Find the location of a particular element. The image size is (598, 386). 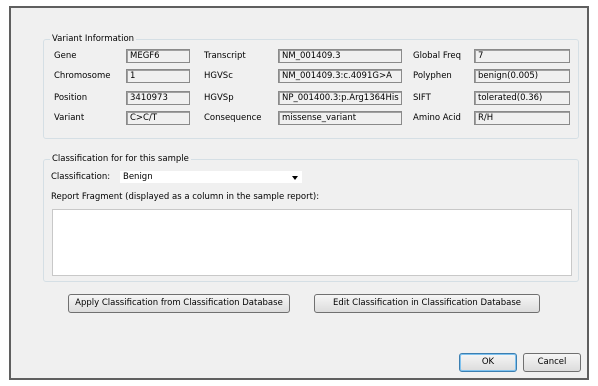

variant-information-title: Variant Information is located at coordinates (93, 39).